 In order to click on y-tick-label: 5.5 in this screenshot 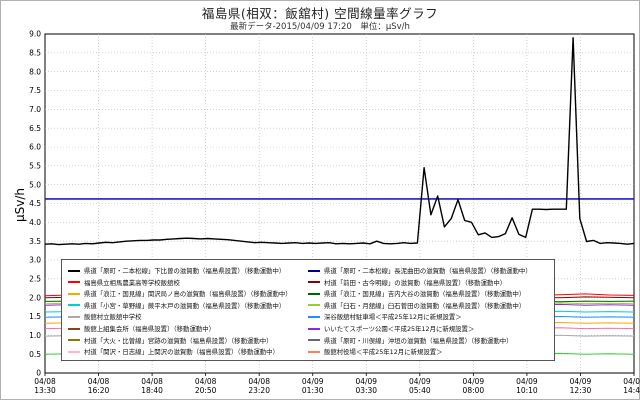, I will do `click(35, 165)`.